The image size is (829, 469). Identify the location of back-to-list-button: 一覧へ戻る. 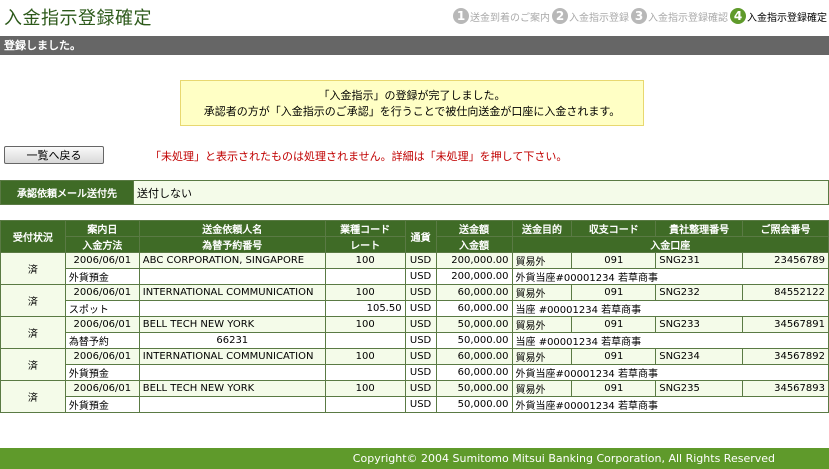
(54, 155).